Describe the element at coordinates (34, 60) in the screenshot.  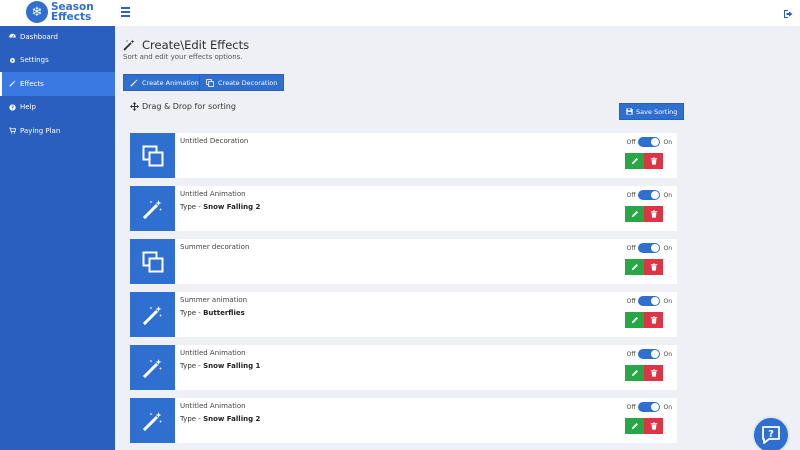
I see `sidebar-item-label: Settings` at that location.